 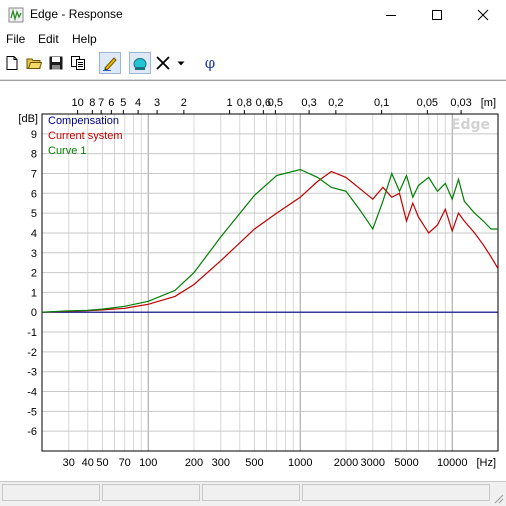 What do you see at coordinates (34, 313) in the screenshot?
I see `y-tick-label: 0` at bounding box center [34, 313].